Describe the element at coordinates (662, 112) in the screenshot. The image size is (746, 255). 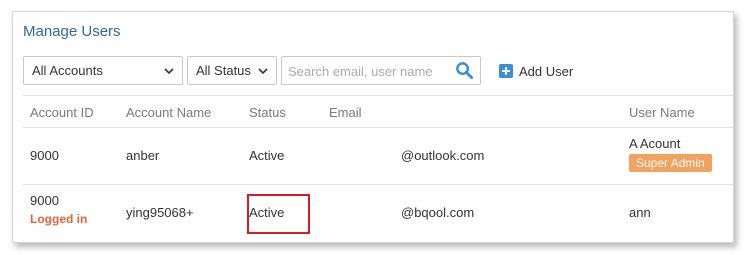
I see `column-header-user-name: User Name` at that location.